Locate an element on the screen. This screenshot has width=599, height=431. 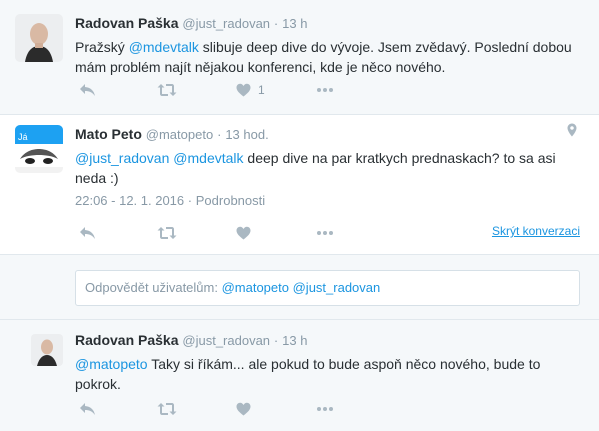
avatar-label: Já is located at coordinates (23, 137).